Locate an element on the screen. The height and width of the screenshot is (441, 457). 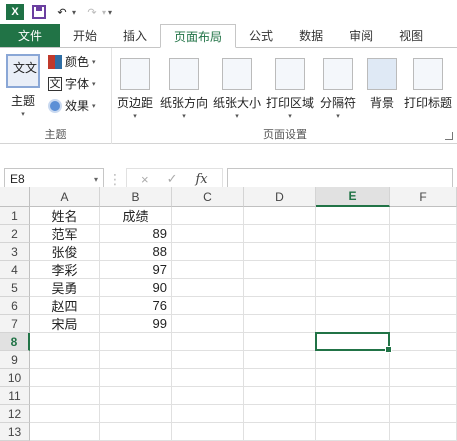
cell-d3 is located at coordinates (280, 252).